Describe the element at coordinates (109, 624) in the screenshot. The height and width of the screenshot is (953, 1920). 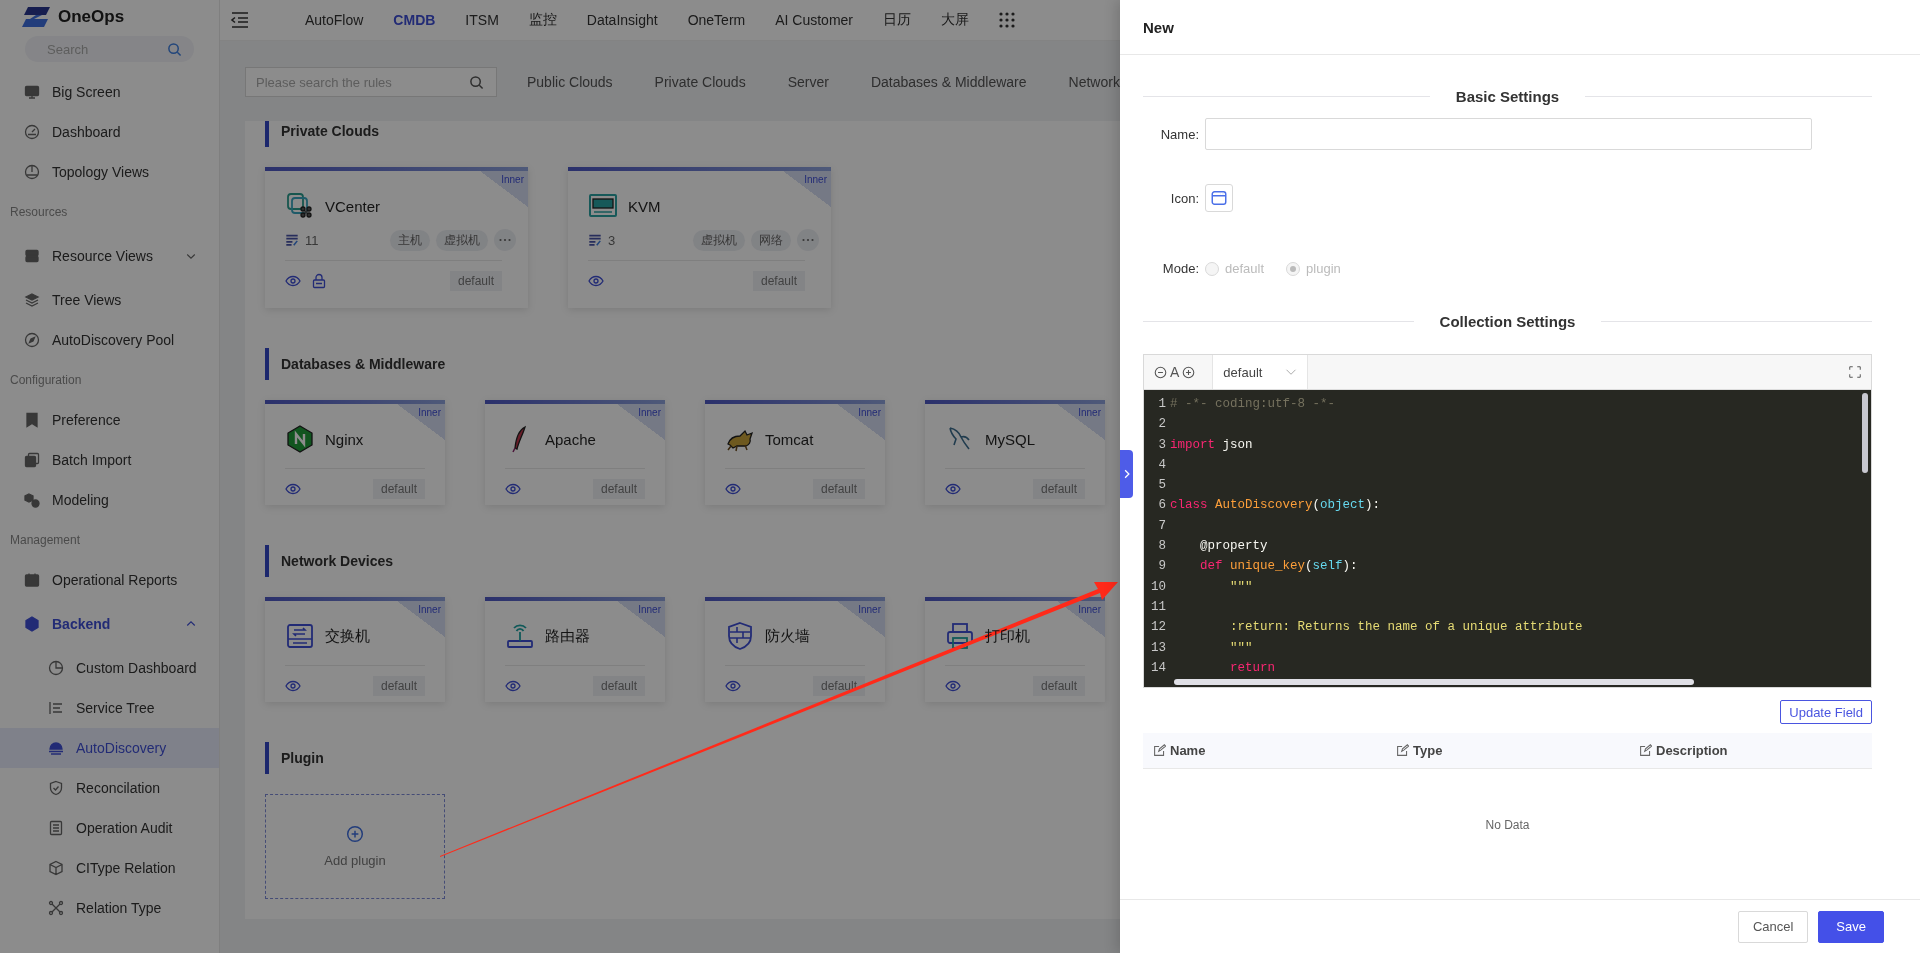
I see `sidebar-item: Backend` at that location.